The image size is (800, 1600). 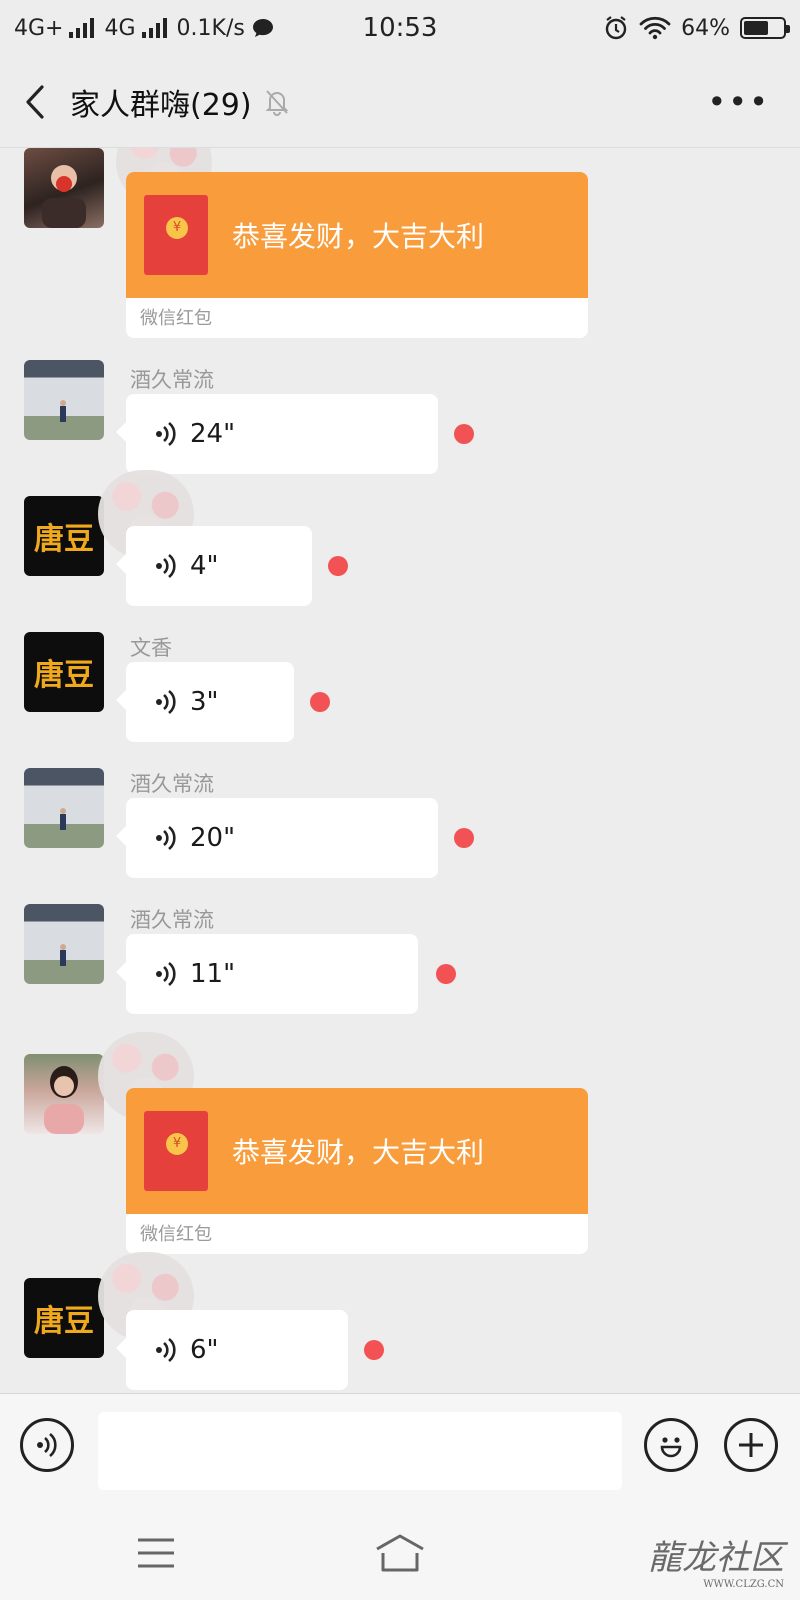 What do you see at coordinates (756, 28) in the screenshot?
I see `battery-fill` at bounding box center [756, 28].